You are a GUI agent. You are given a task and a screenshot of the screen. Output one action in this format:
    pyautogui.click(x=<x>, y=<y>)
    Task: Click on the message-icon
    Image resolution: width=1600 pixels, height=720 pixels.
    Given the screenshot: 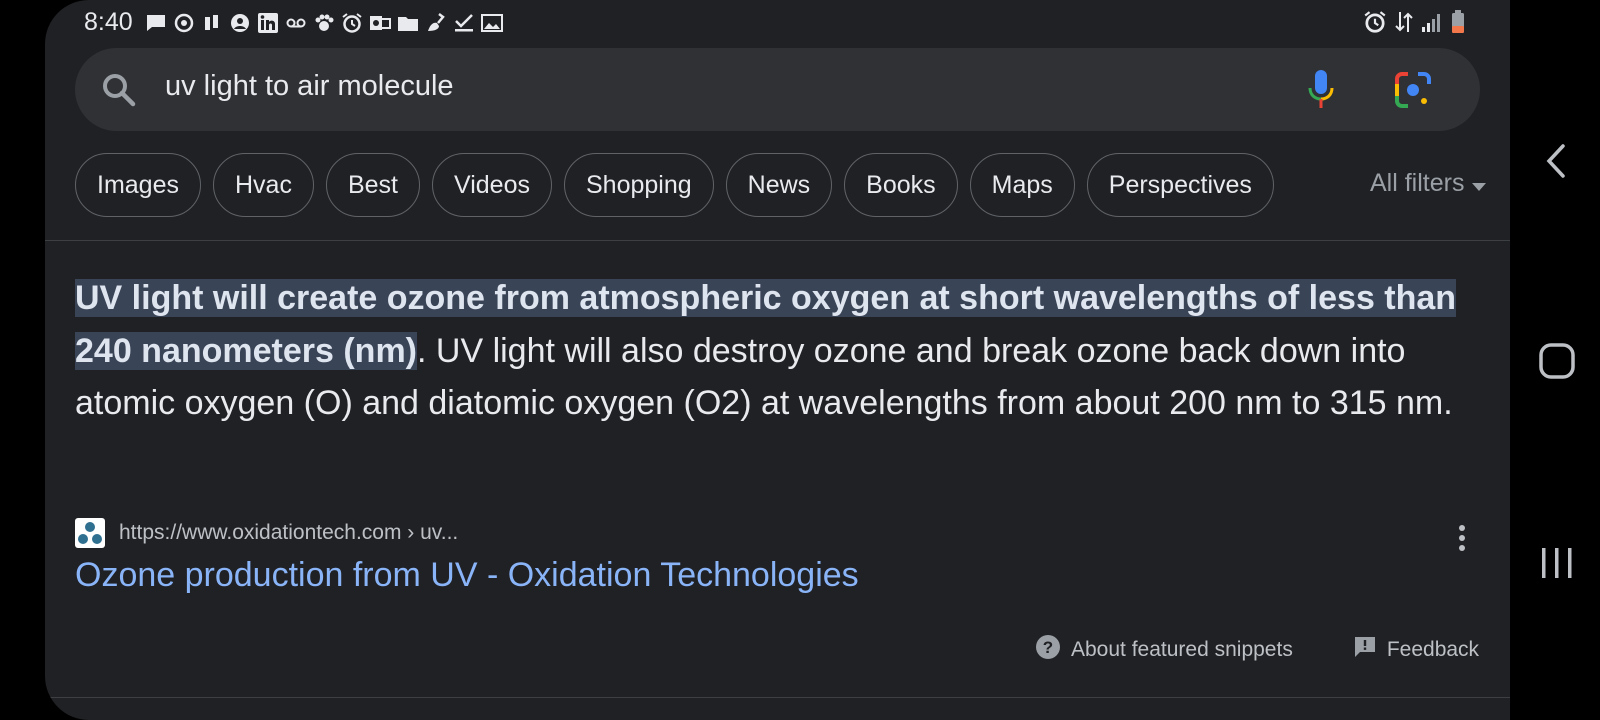 What is the action you would take?
    pyautogui.click(x=156, y=23)
    